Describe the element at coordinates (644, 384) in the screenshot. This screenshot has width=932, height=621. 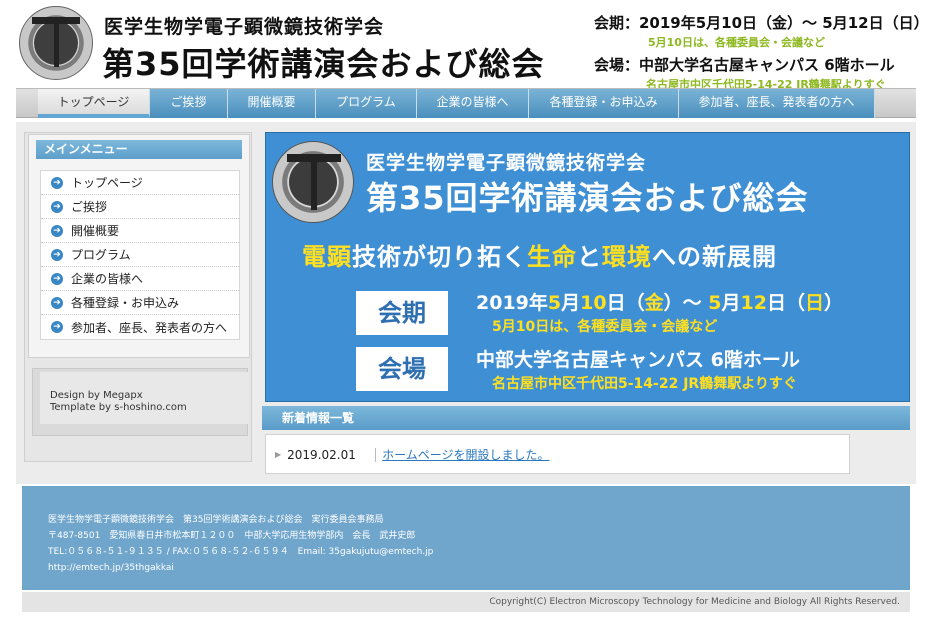
I see `banner-venue-note: 名古屋市中区千代田5-14-22 JR鶴舞駅よりすぐ` at that location.